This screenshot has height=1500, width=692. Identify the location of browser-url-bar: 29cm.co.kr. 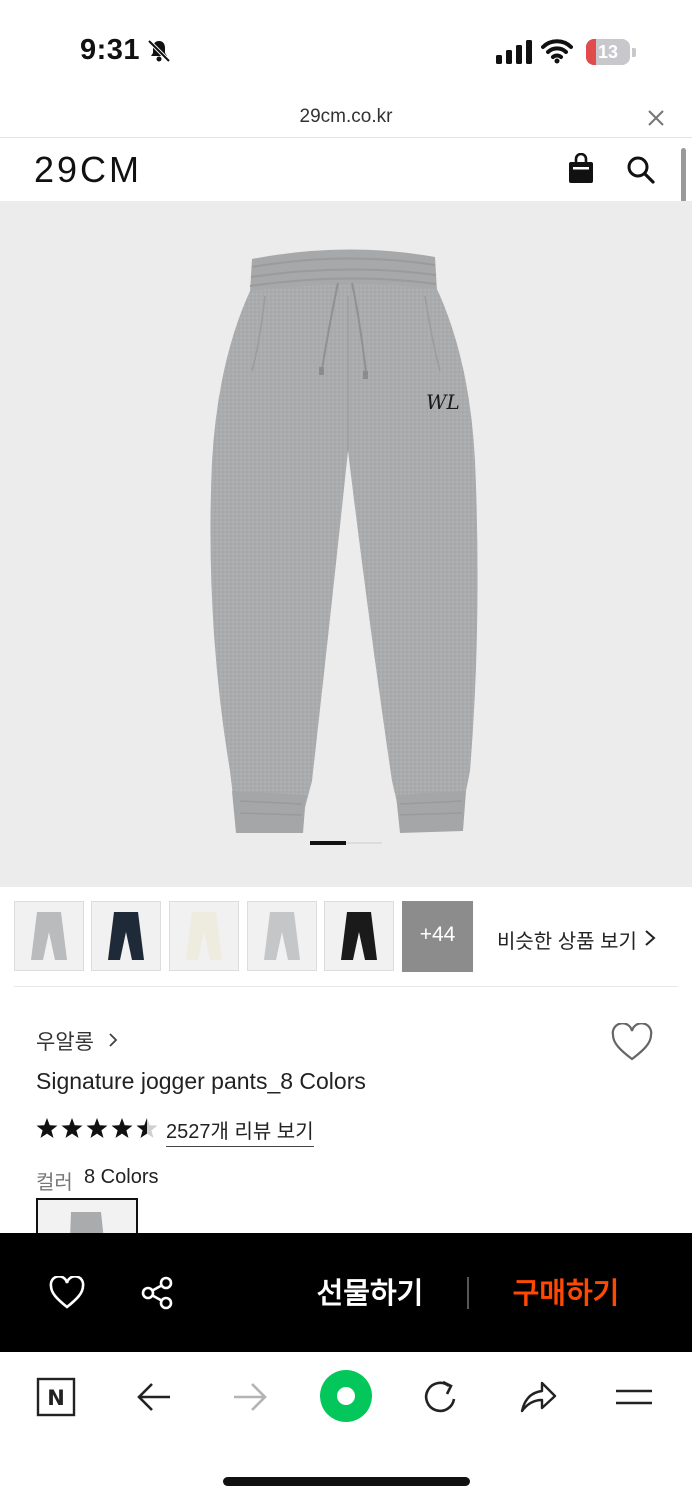
(346, 119).